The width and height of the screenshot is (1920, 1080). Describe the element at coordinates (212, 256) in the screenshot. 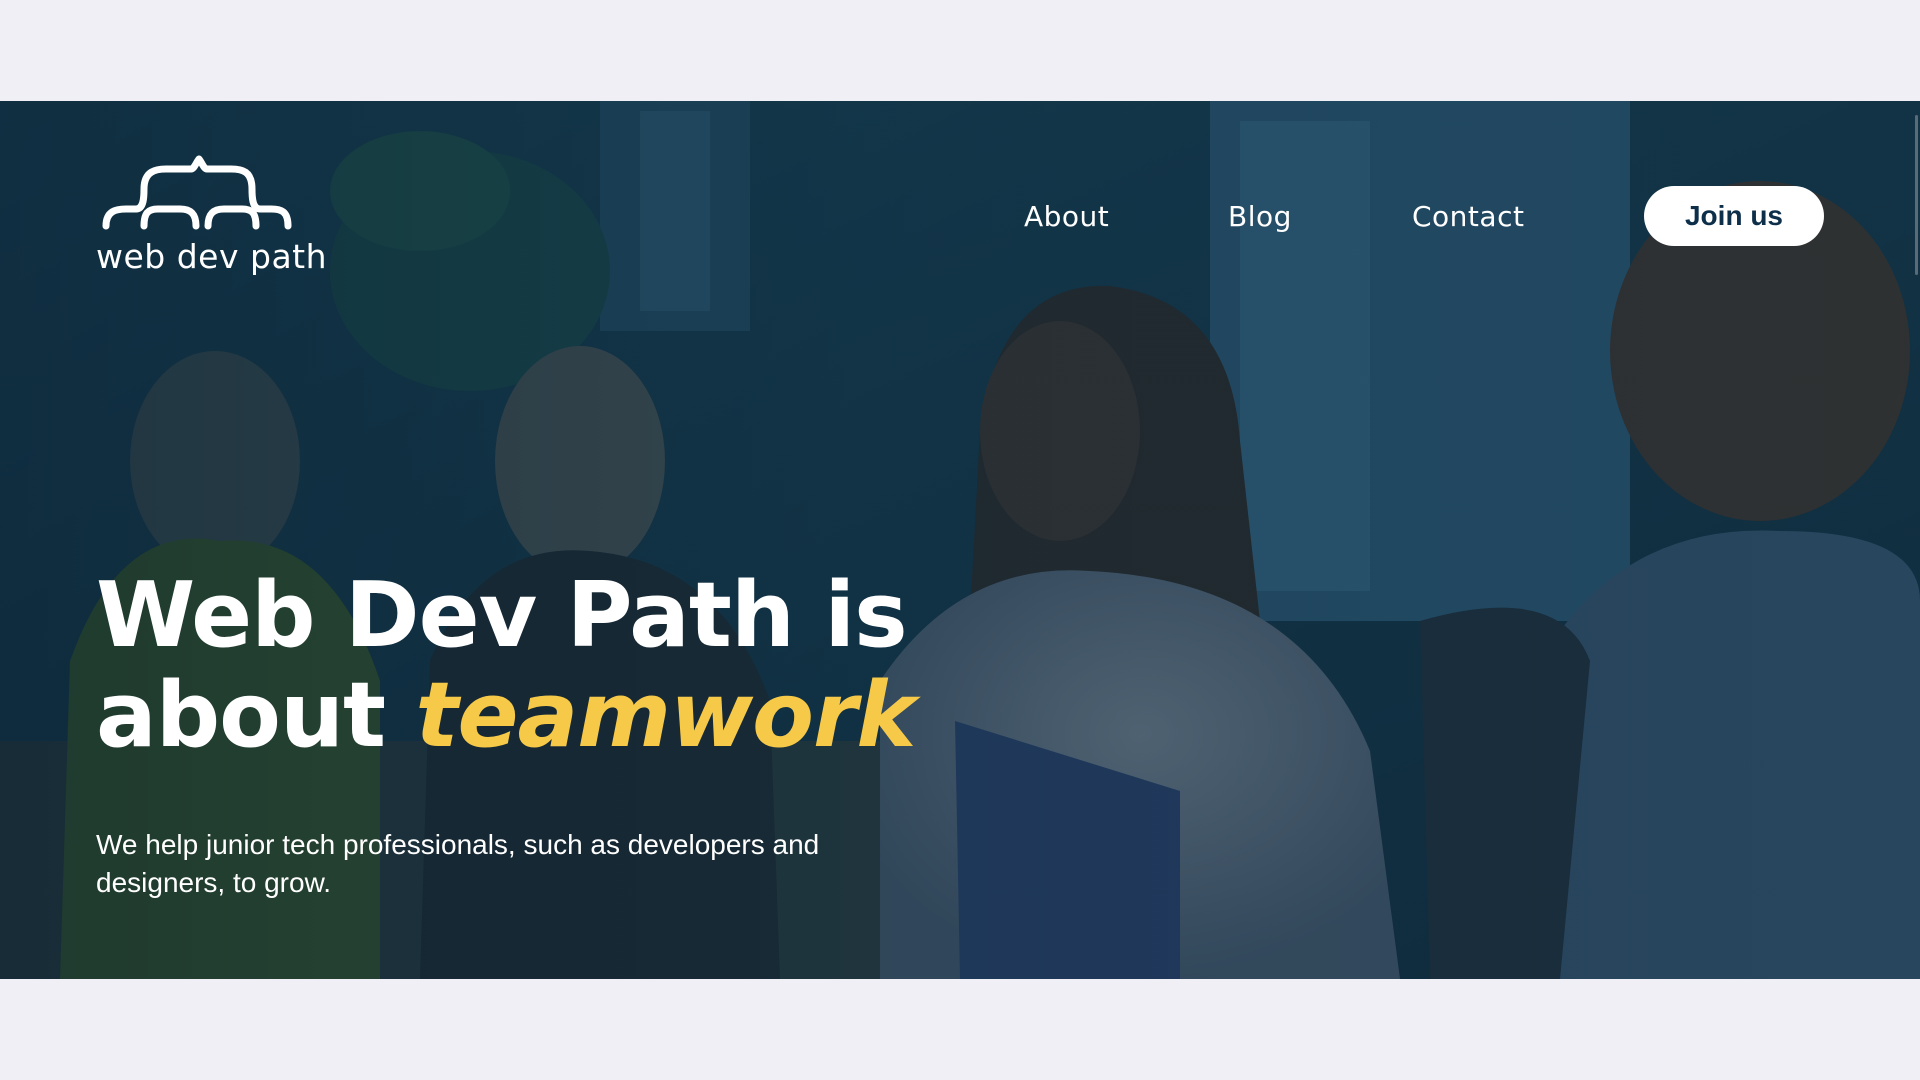

I see `logo-text: web dev path` at that location.